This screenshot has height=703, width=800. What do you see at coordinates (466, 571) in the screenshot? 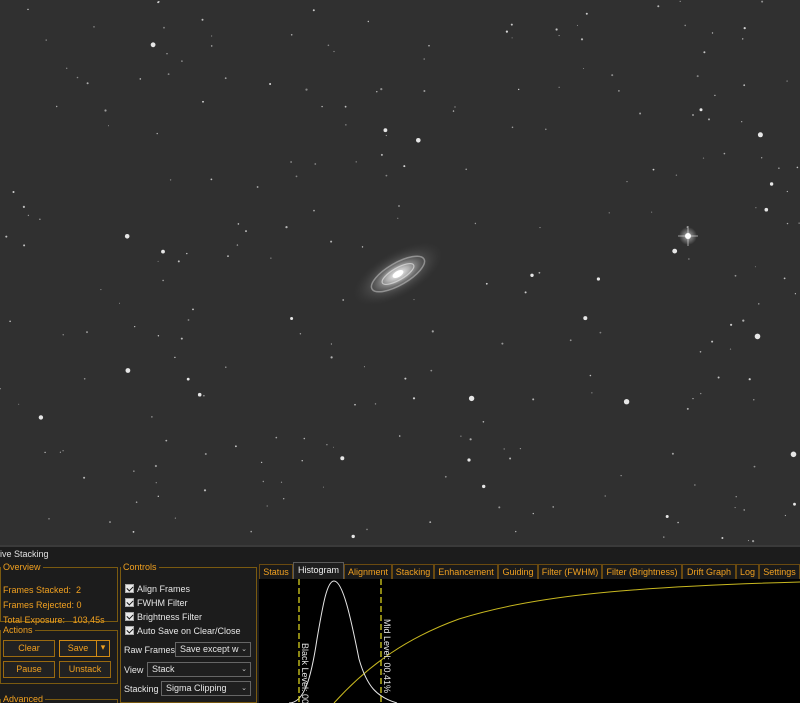
I see `tab-enhancement: Enhancement` at bounding box center [466, 571].